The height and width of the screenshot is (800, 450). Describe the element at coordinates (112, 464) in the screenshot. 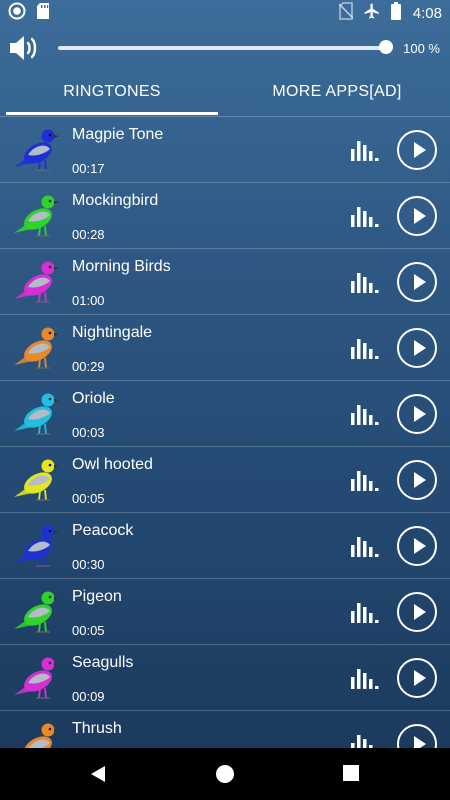

I see `ringtone-title: Owl hooted` at that location.